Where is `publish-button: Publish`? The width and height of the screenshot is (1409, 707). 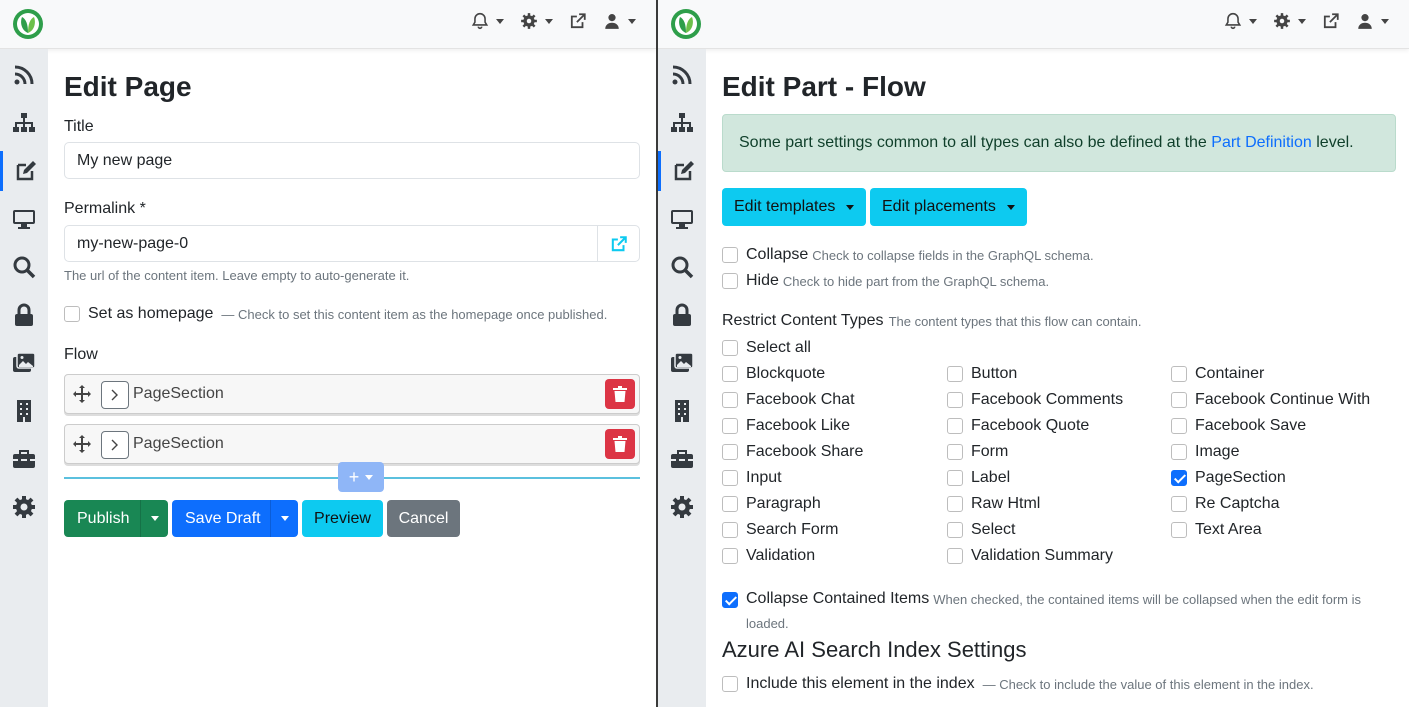 publish-button: Publish is located at coordinates (116, 518).